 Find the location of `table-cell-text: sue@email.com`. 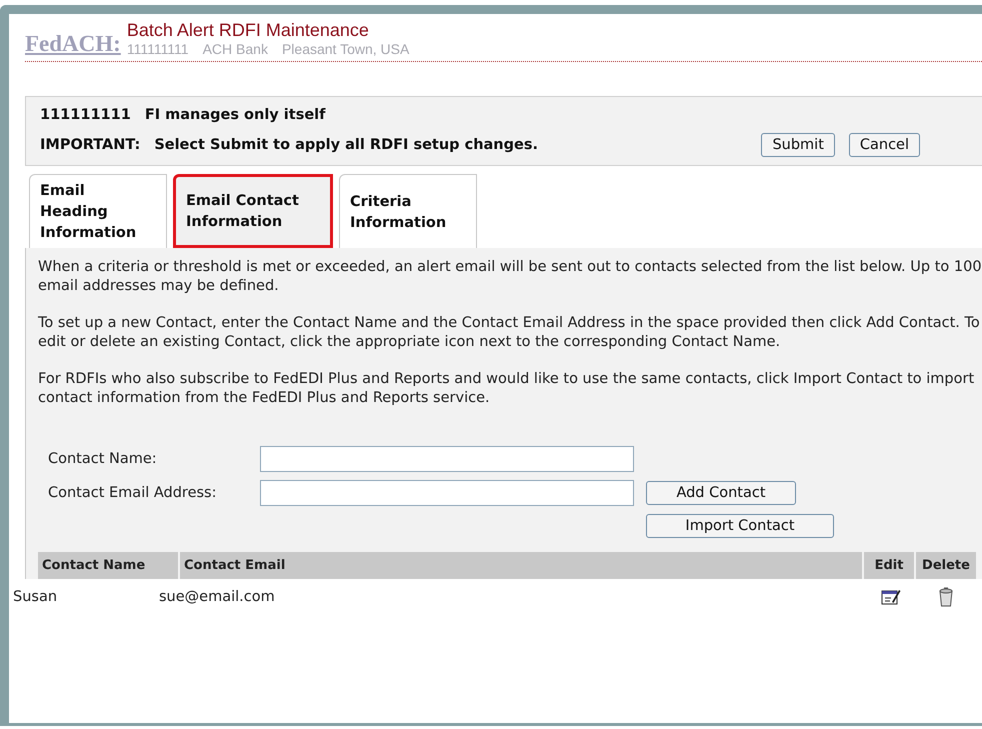

table-cell-text: sue@email.com is located at coordinates (217, 597).